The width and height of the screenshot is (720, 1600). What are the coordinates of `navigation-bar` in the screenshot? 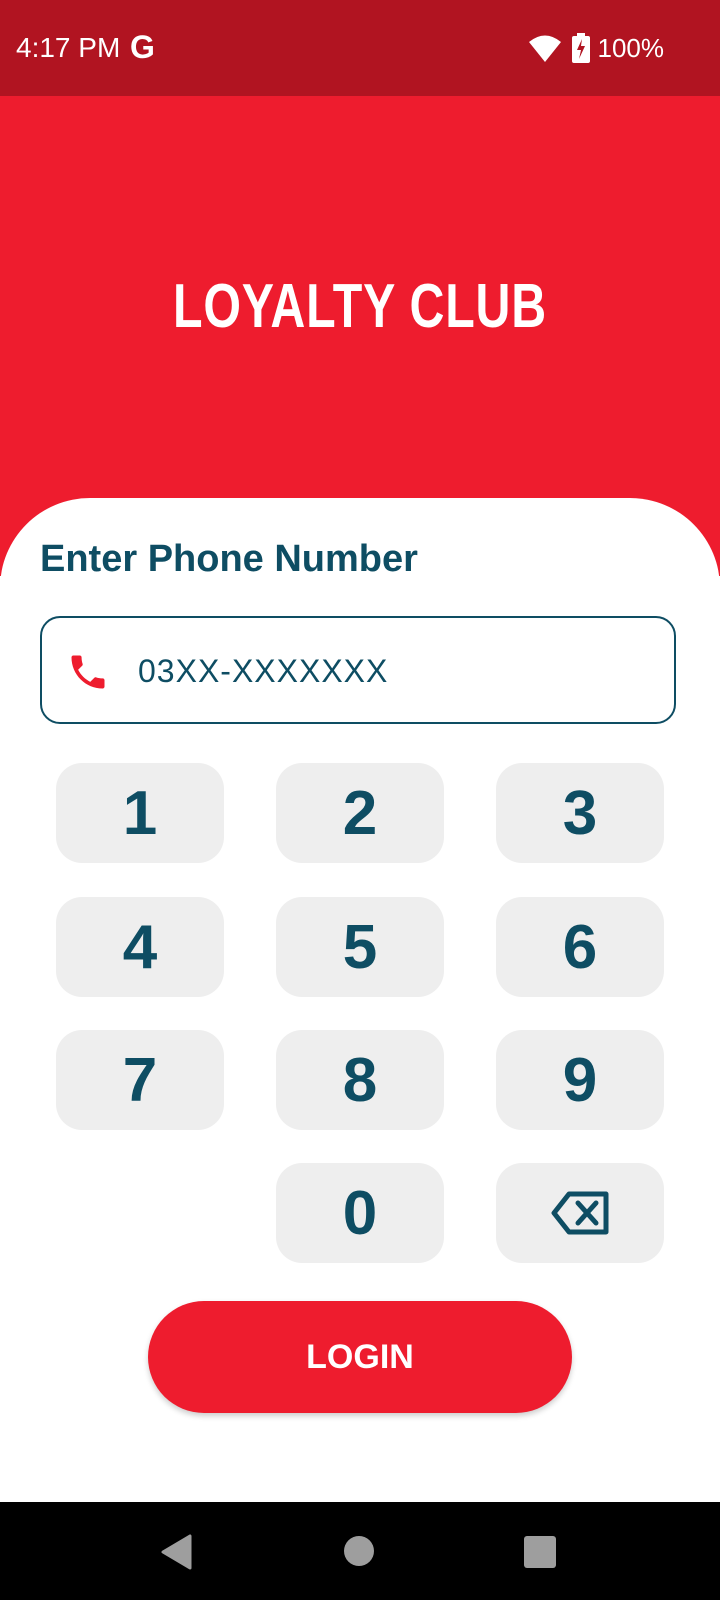 It's located at (360, 1551).